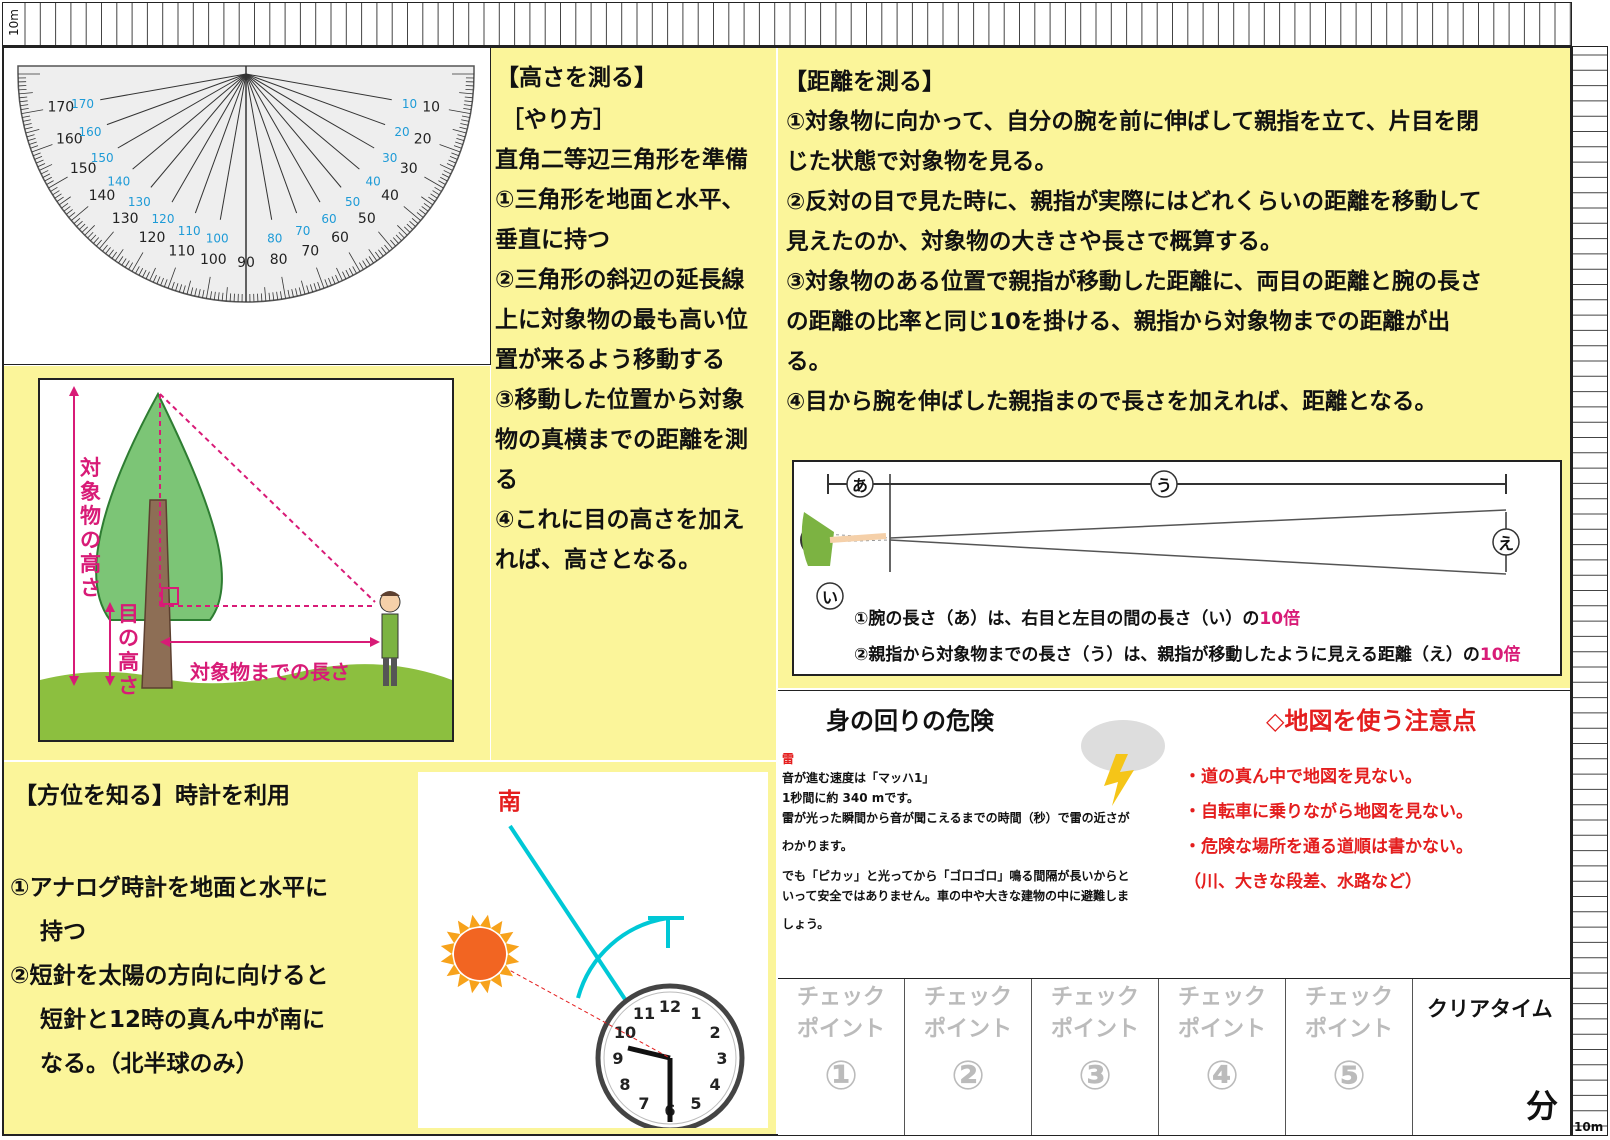  What do you see at coordinates (340, 238) in the screenshot?
I see `protractor-outer-label: 60` at bounding box center [340, 238].